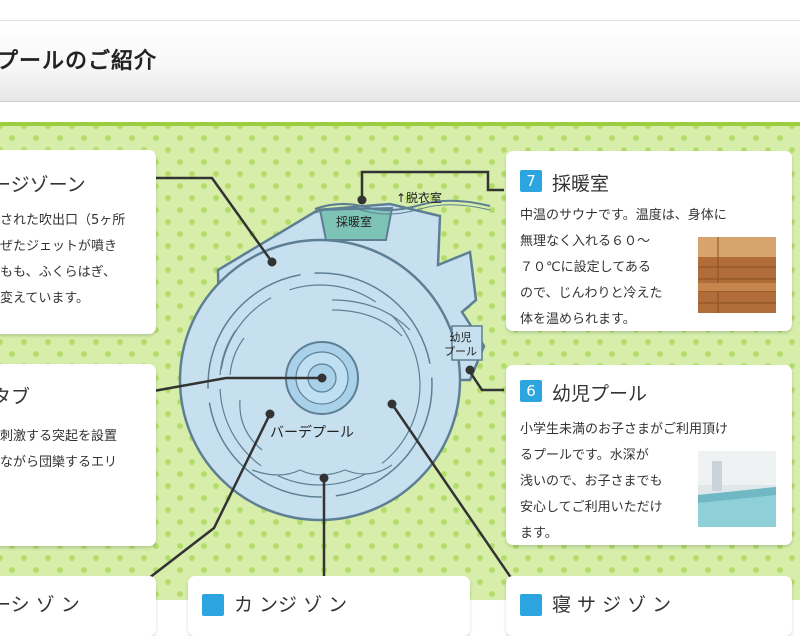 The image size is (800, 636). Describe the element at coordinates (59, 449) in the screenshot. I see `card-body: 刺激する突起を設置 ながら団欒するエリ` at that location.